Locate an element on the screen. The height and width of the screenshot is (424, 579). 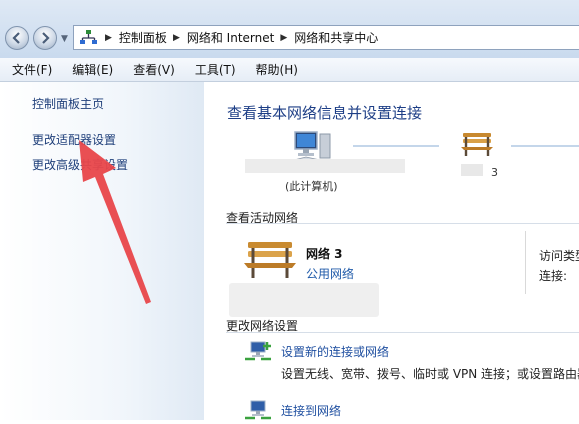
forward-button is located at coordinates (45, 38).